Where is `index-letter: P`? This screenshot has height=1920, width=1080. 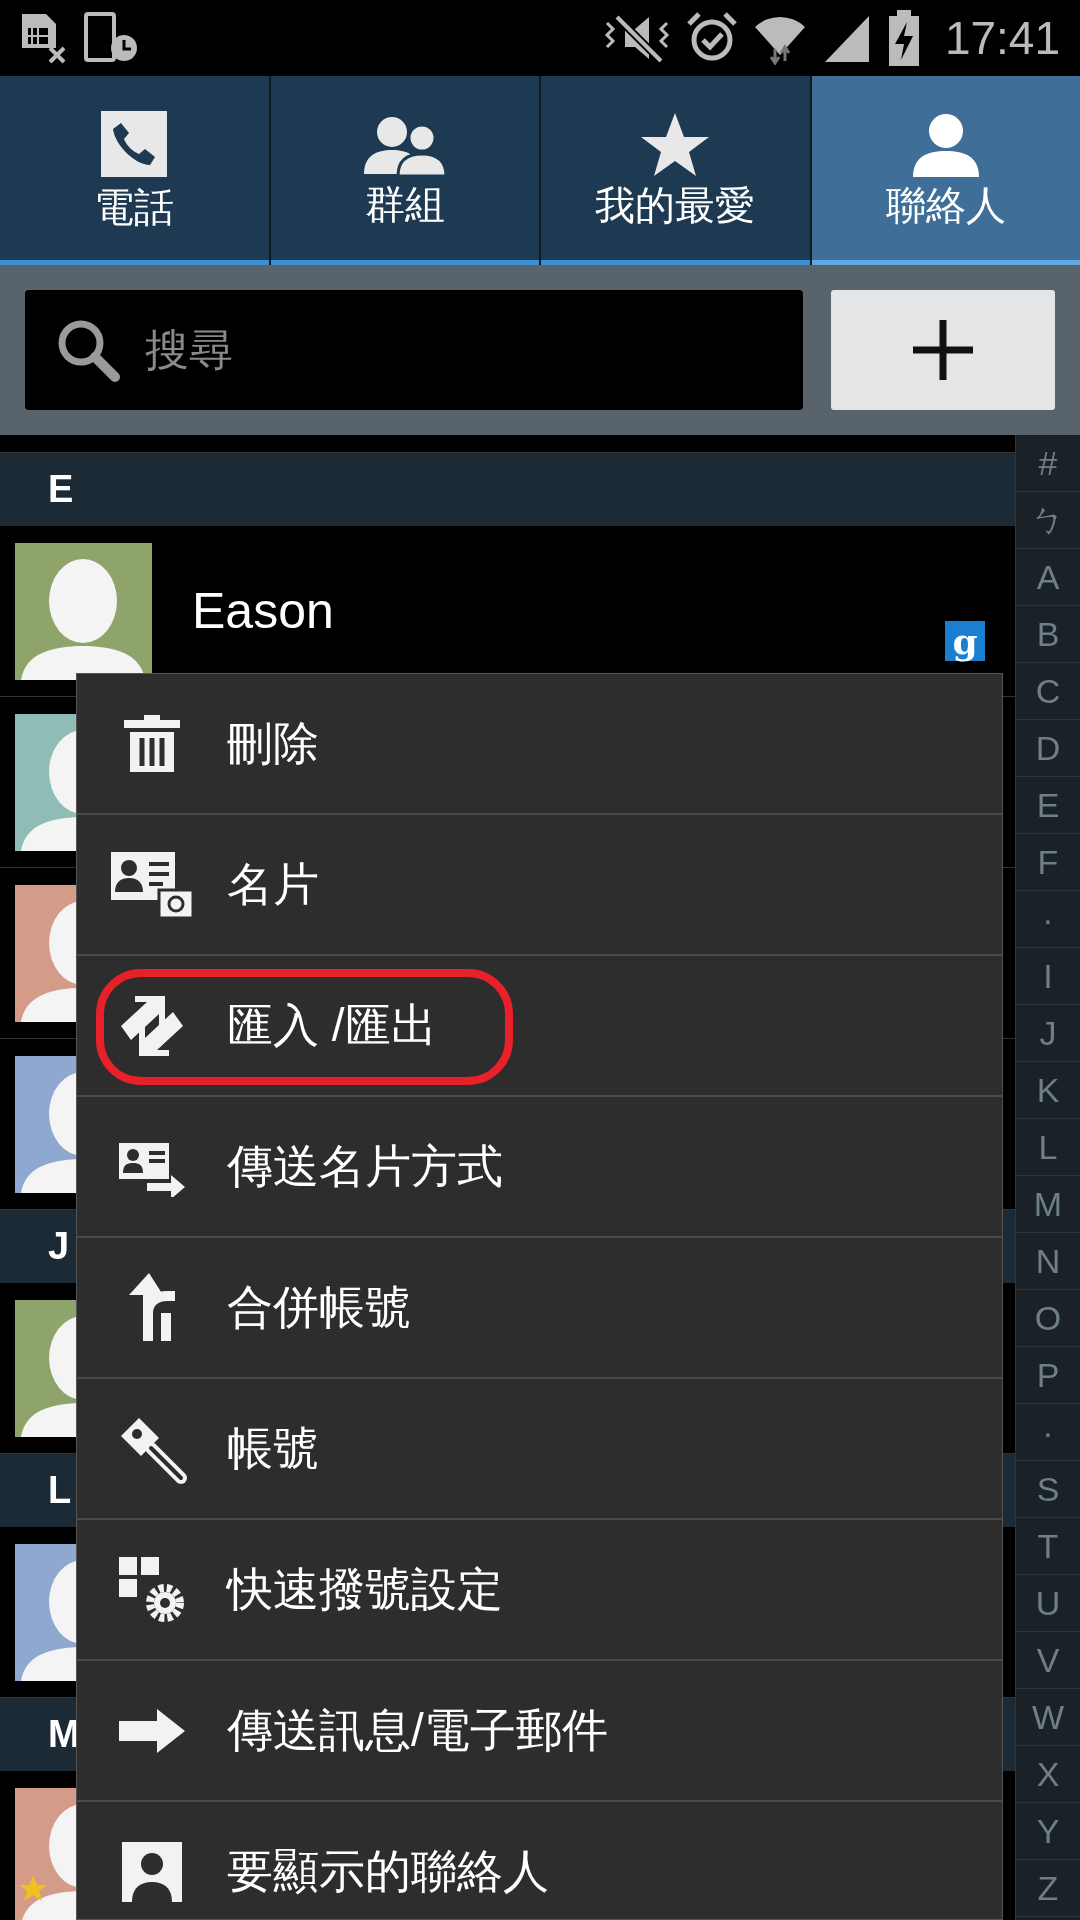 index-letter: P is located at coordinates (1048, 1375).